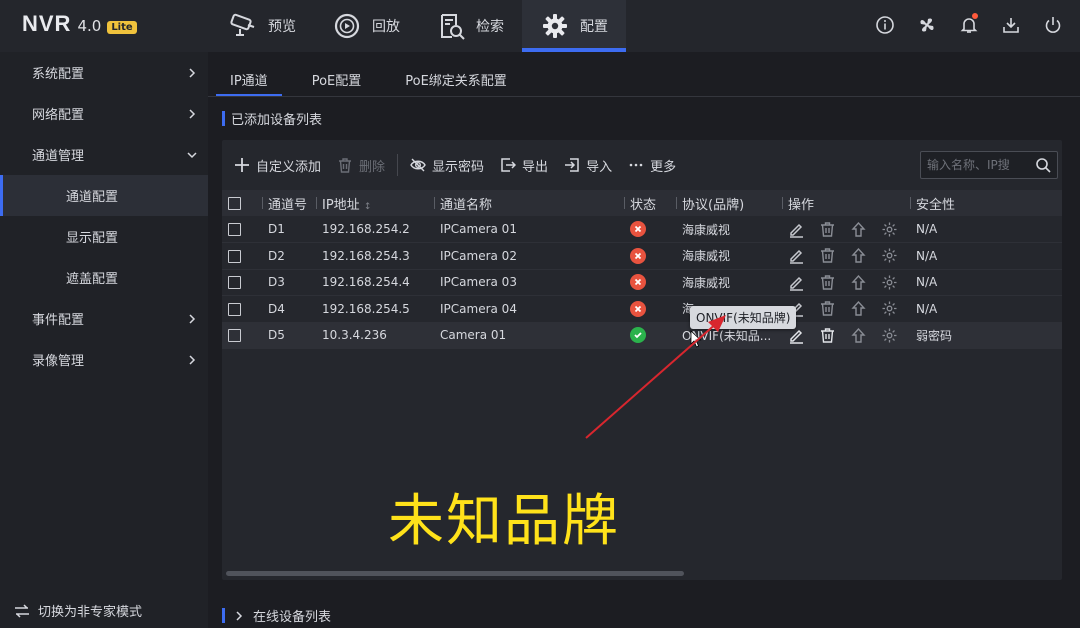 The width and height of the screenshot is (1080, 628). I want to click on sidebar-item-event: 事件配置, so click(104, 318).